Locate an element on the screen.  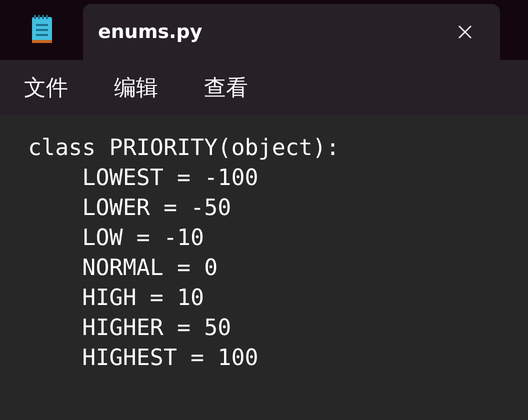
file-tab: enums.py is located at coordinates (291, 32).